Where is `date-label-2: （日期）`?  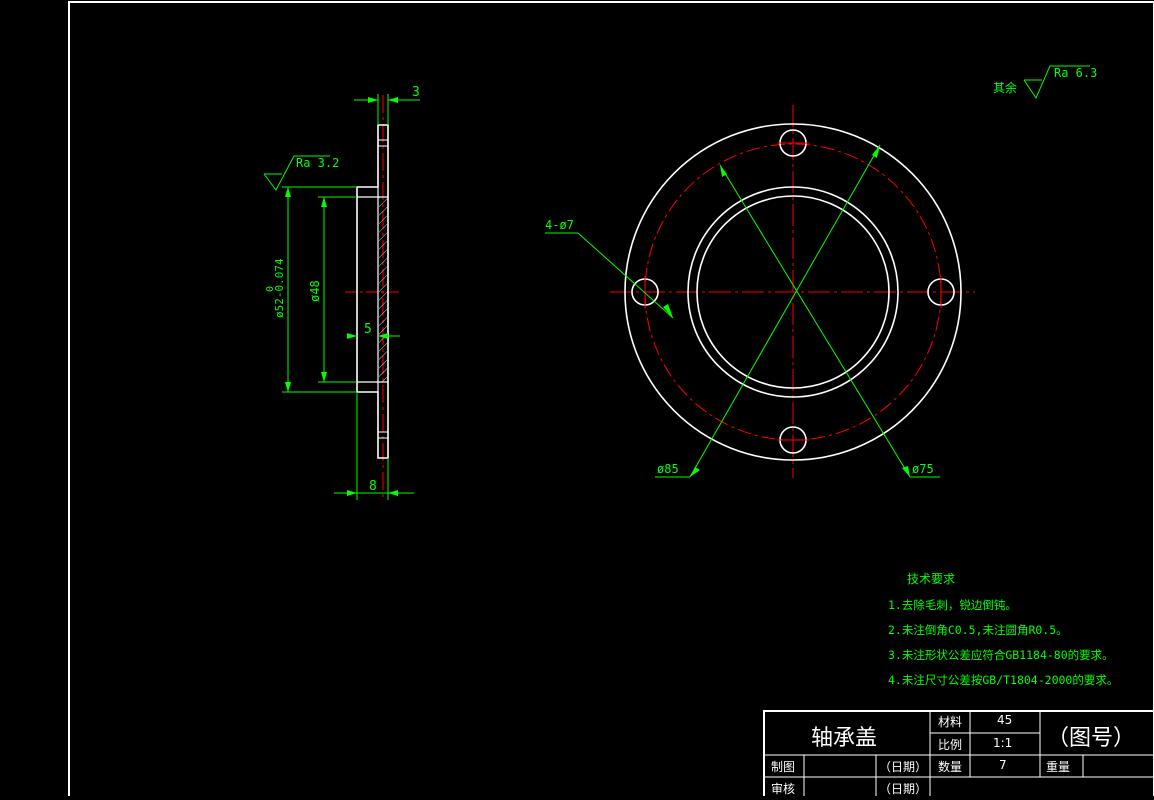
date-label-2: （日期） is located at coordinates (903, 789).